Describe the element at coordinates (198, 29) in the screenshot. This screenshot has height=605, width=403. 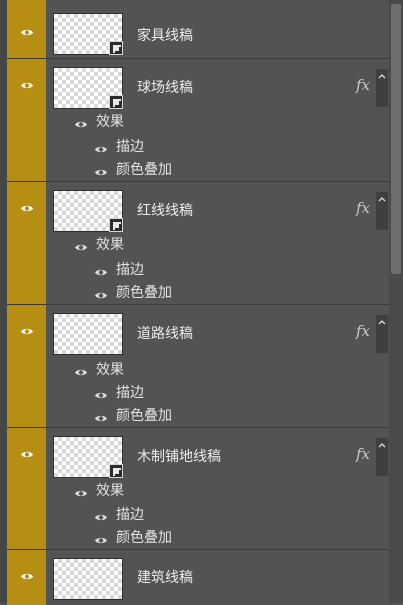
I see `layer-row: 家具线稿` at that location.